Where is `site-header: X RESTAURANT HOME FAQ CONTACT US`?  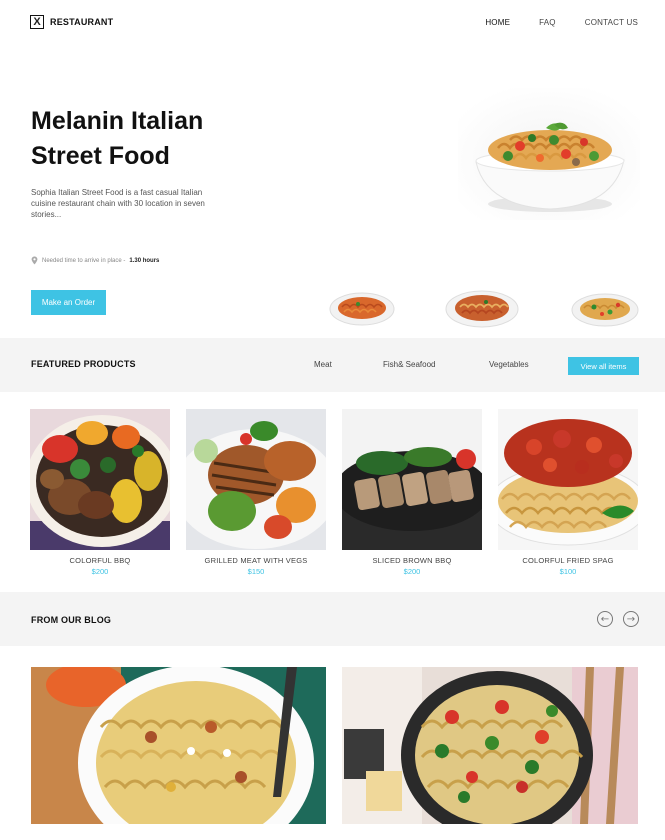 site-header: X RESTAURANT HOME FAQ CONTACT US is located at coordinates (332, 23).